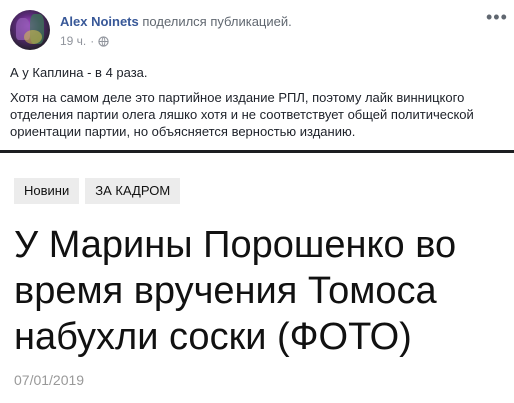  I want to click on post-header: Alex Noinets поделился публикацией., so click(176, 21).